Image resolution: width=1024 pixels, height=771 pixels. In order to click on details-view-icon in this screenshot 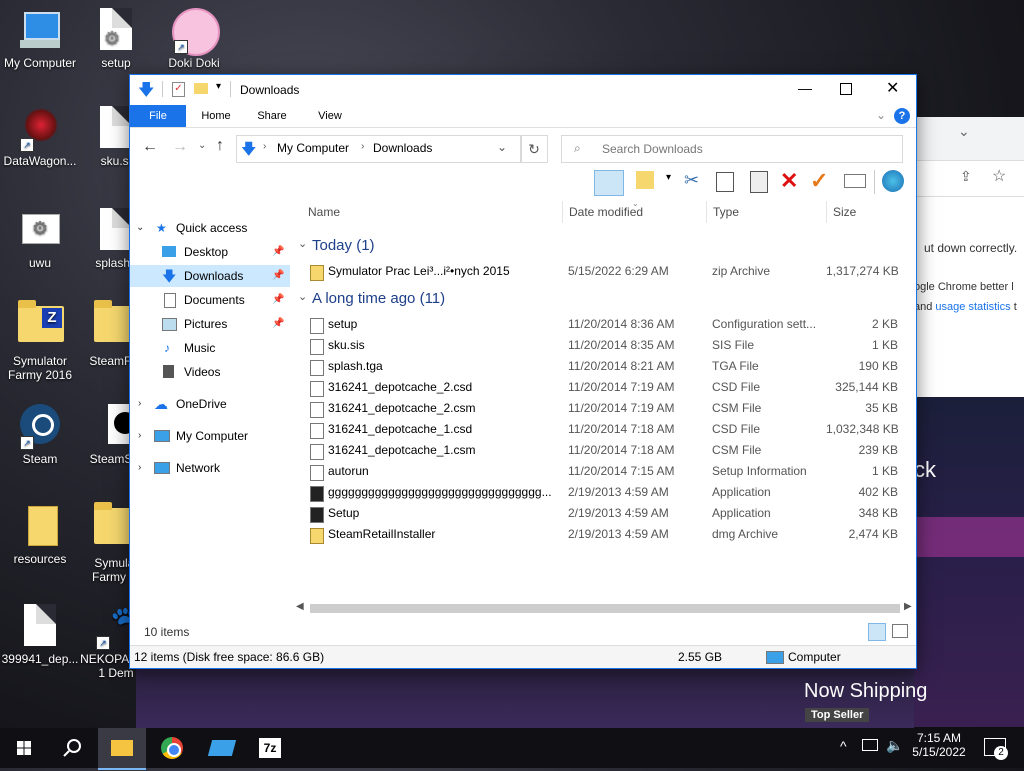, I will do `click(877, 632)`.